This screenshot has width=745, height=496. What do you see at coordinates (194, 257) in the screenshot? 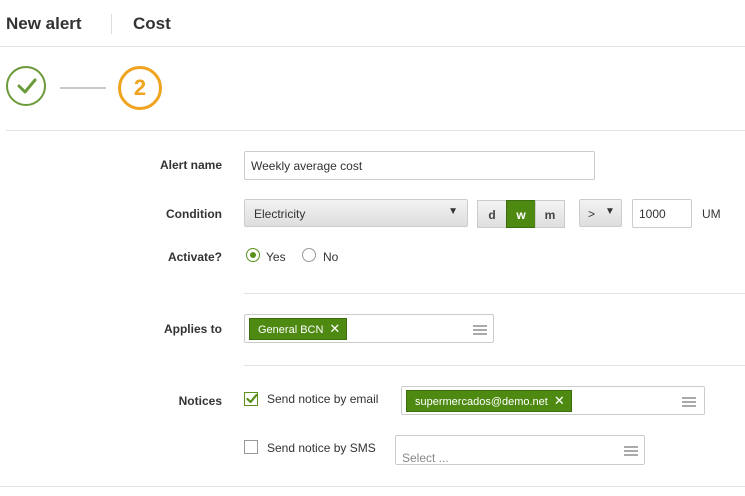
I see `activate-label: Activate?` at bounding box center [194, 257].